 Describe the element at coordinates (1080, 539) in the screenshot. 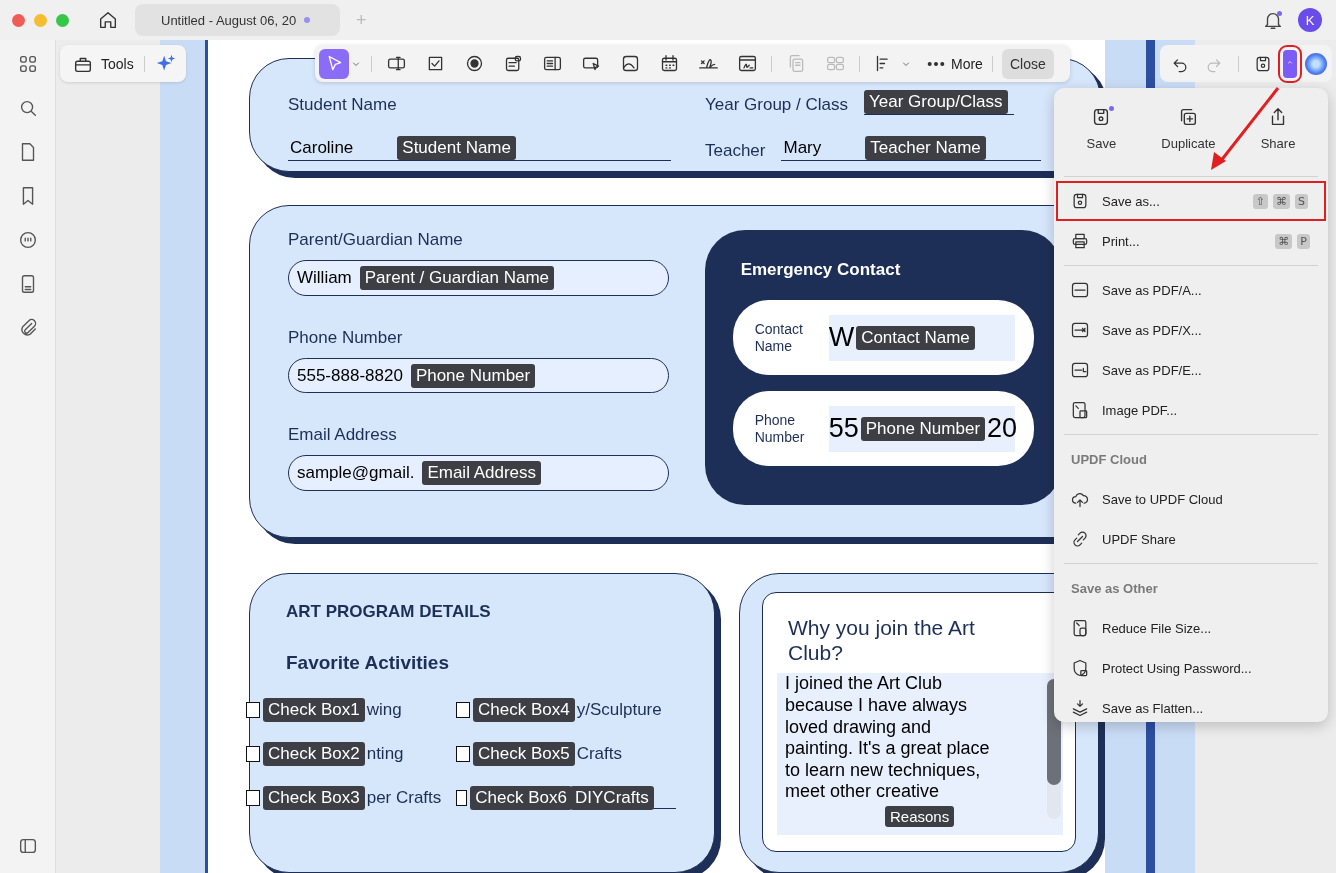

I see `link-icon` at that location.